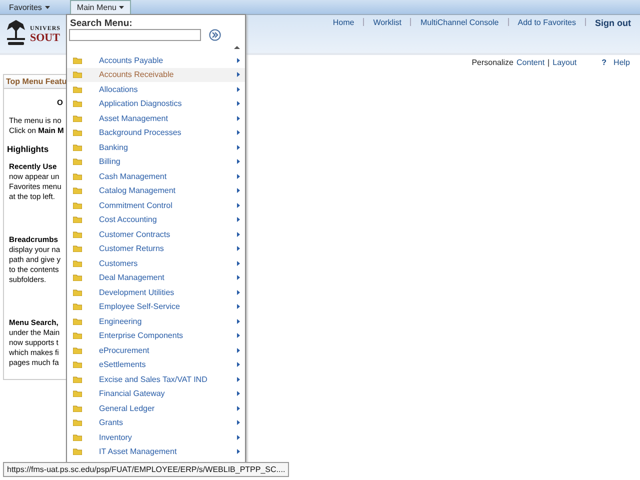  Describe the element at coordinates (101, 7) in the screenshot. I see `menu-tab: Main Menu` at that location.